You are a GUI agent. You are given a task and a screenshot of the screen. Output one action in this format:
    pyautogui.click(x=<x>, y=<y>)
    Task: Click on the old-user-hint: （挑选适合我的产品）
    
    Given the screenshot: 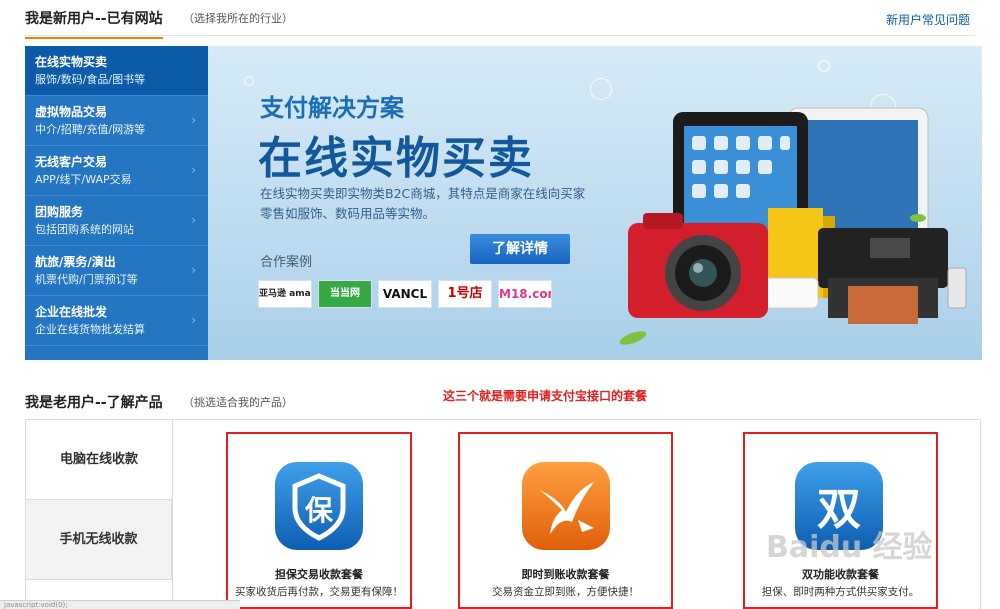 What is the action you would take?
    pyautogui.click(x=238, y=402)
    